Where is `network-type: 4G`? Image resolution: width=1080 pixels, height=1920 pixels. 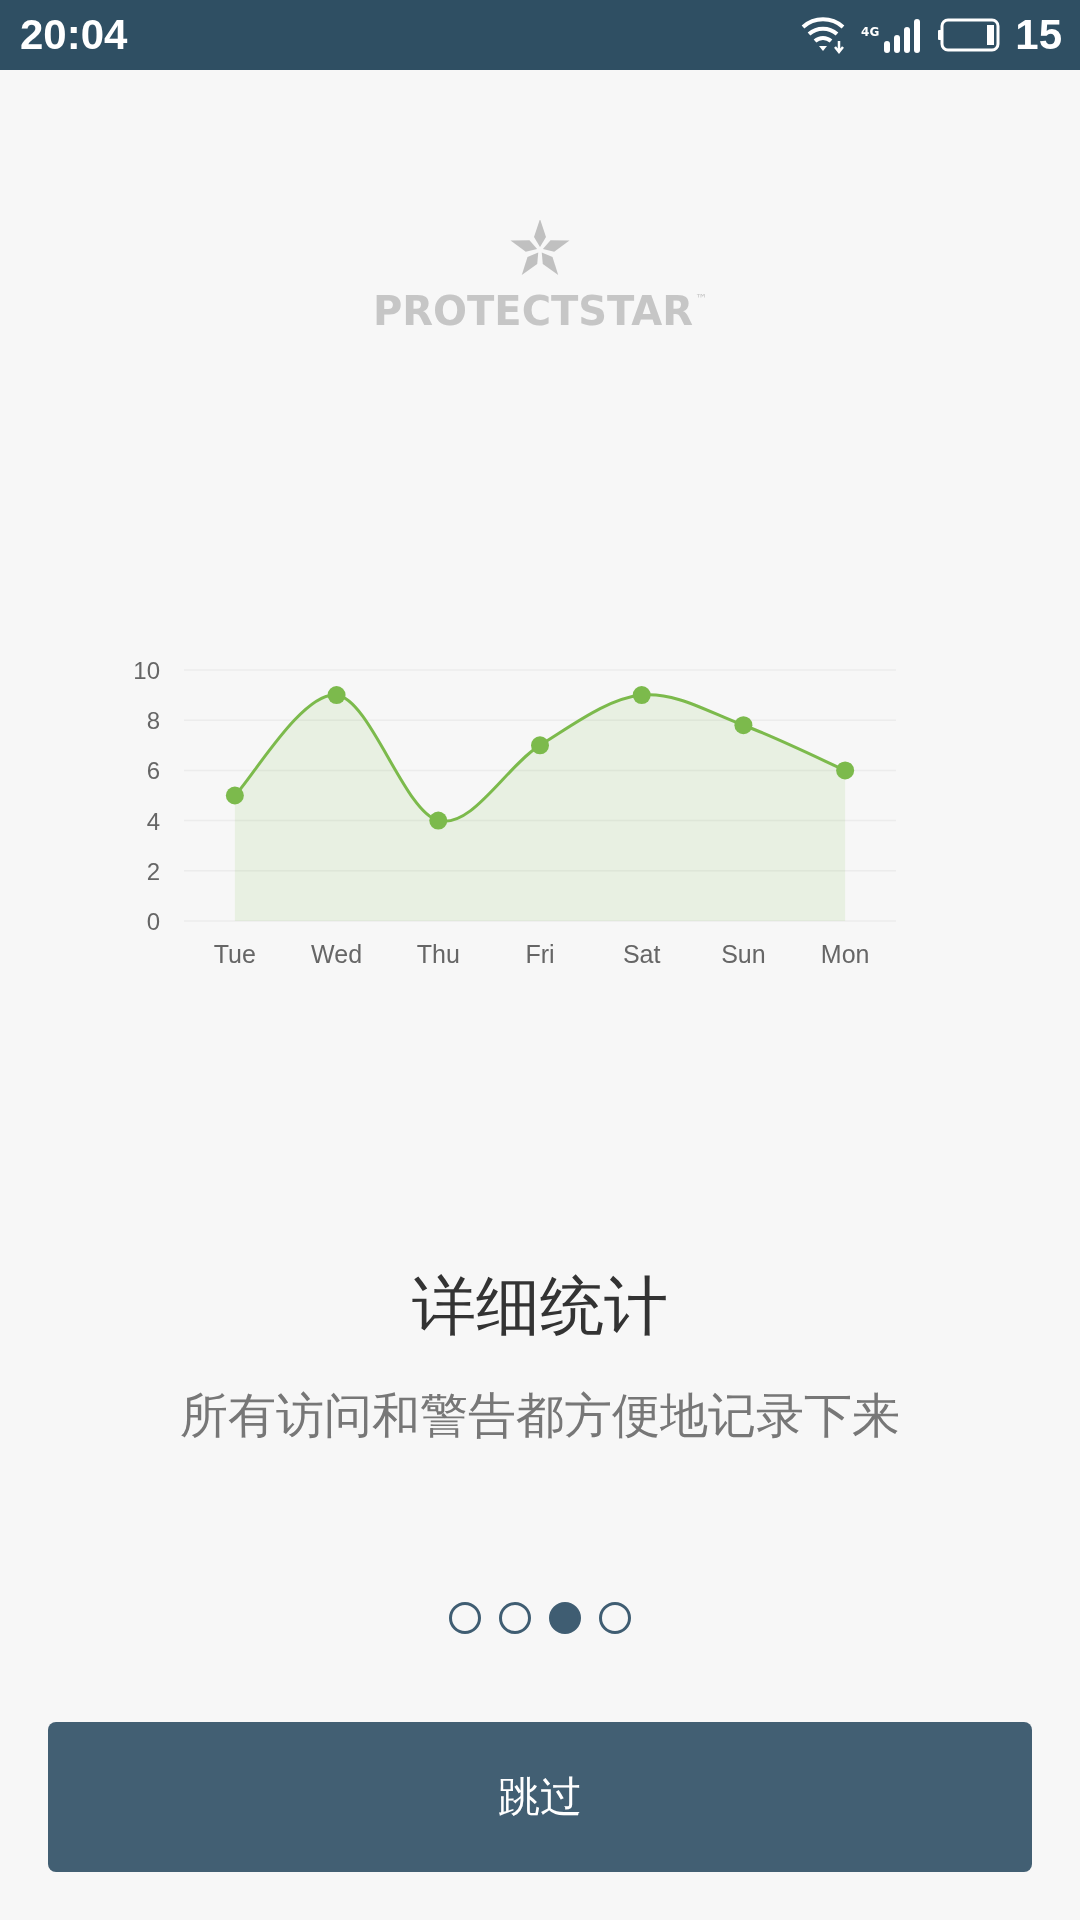
network-type: 4G is located at coordinates (870, 32).